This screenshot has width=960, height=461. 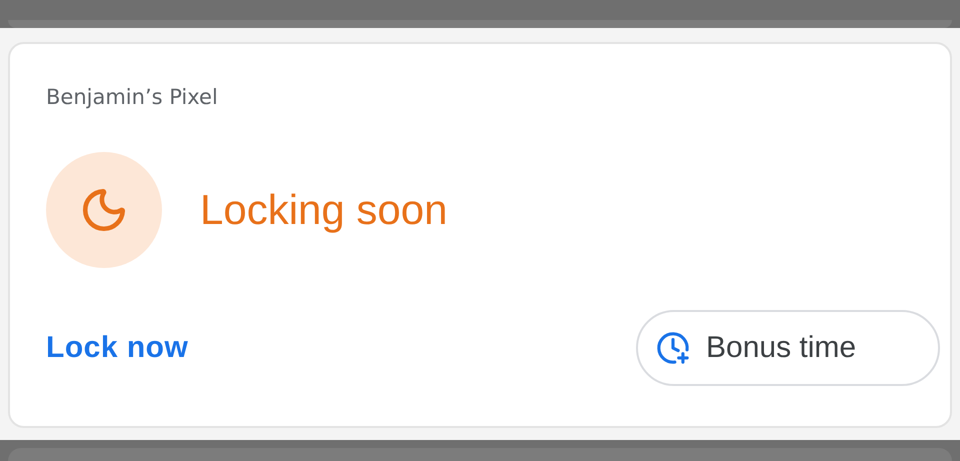 What do you see at coordinates (117, 348) in the screenshot?
I see `lock-now-link: Lock now` at bounding box center [117, 348].